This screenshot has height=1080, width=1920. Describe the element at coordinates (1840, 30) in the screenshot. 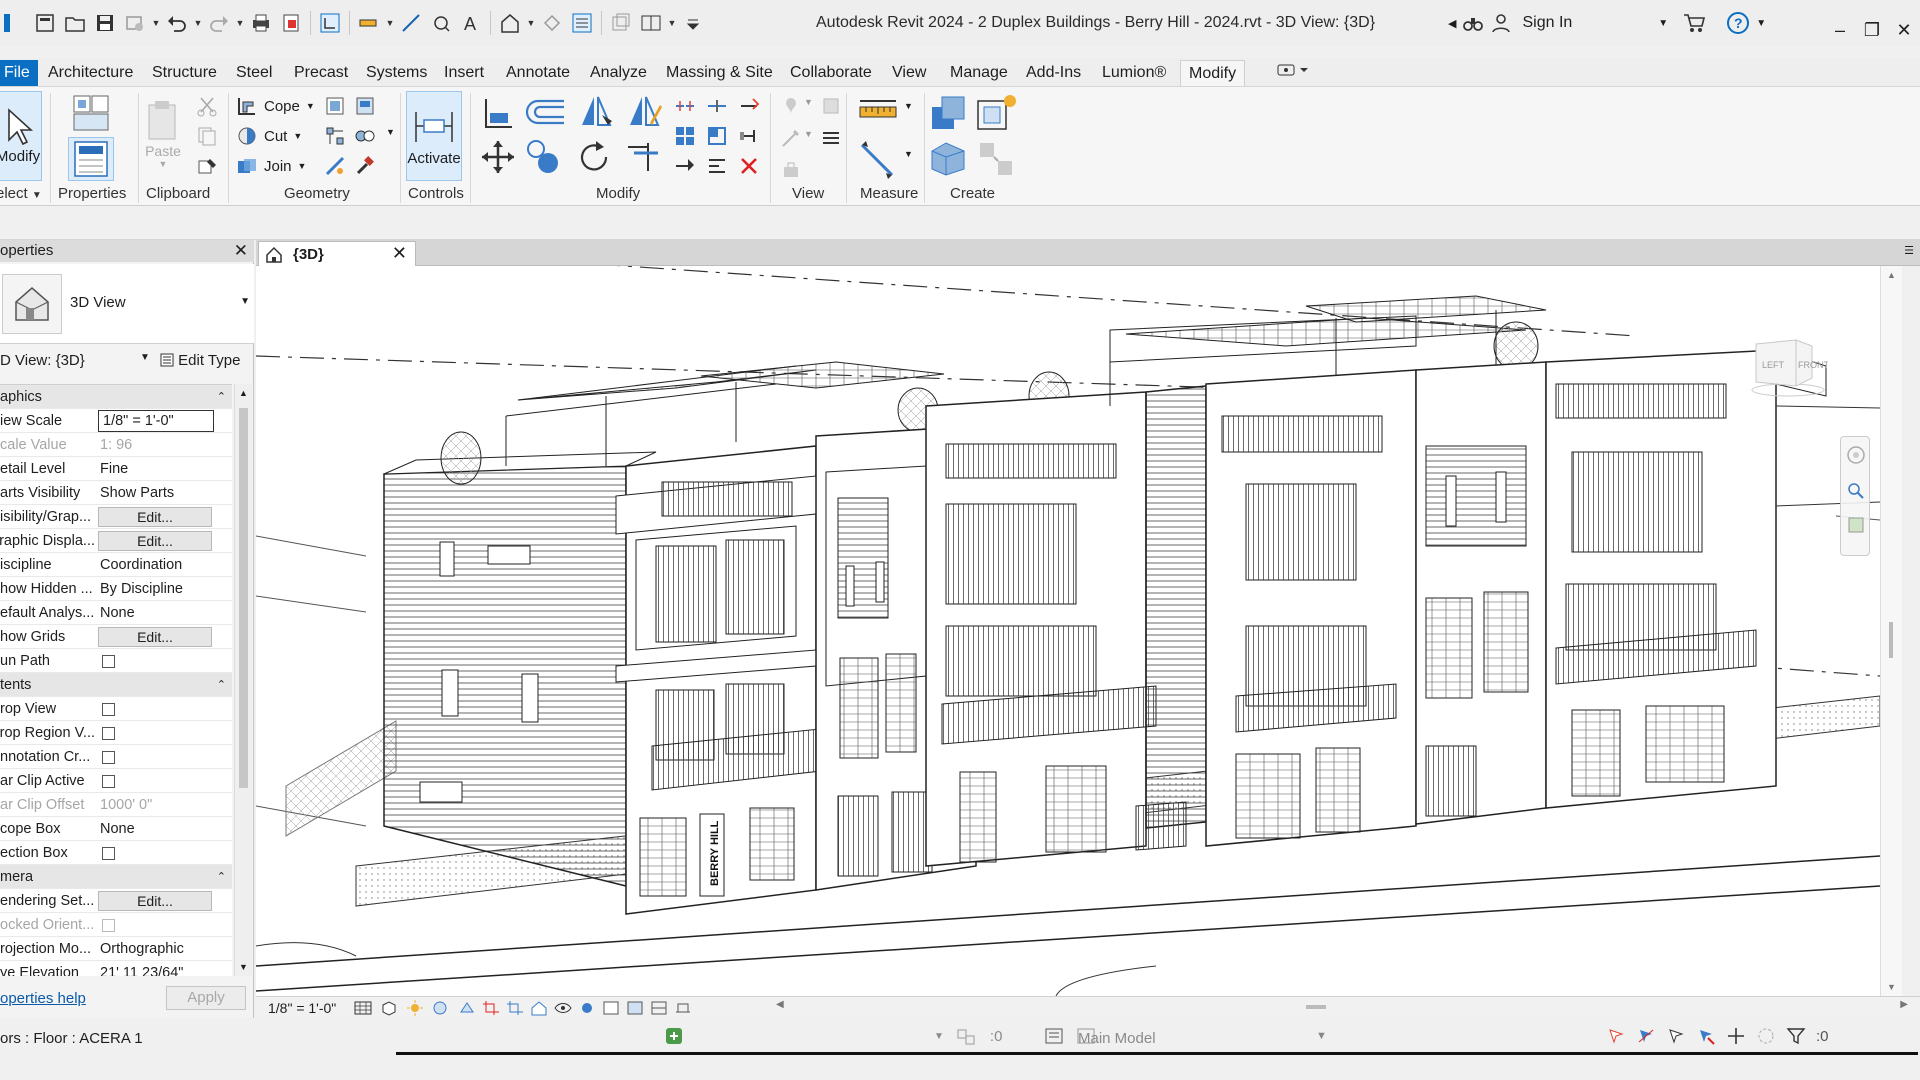

I see `minimize-icon: –` at that location.